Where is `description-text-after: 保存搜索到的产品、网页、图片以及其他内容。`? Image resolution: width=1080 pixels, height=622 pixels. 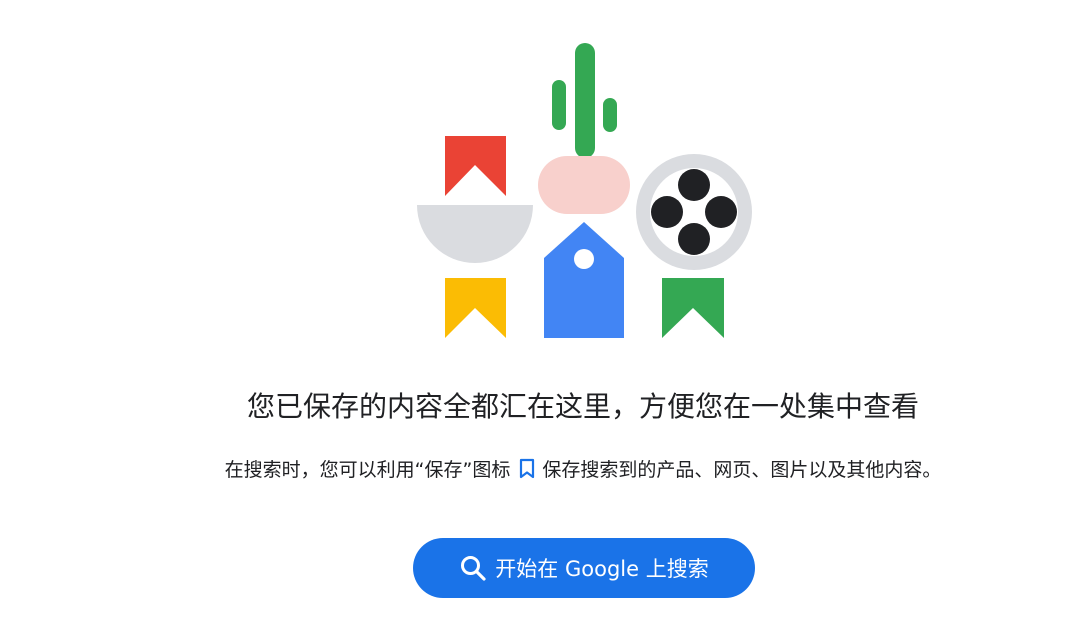
description-text-after: 保存搜索到的产品、网页、图片以及其他内容。 is located at coordinates (742, 470).